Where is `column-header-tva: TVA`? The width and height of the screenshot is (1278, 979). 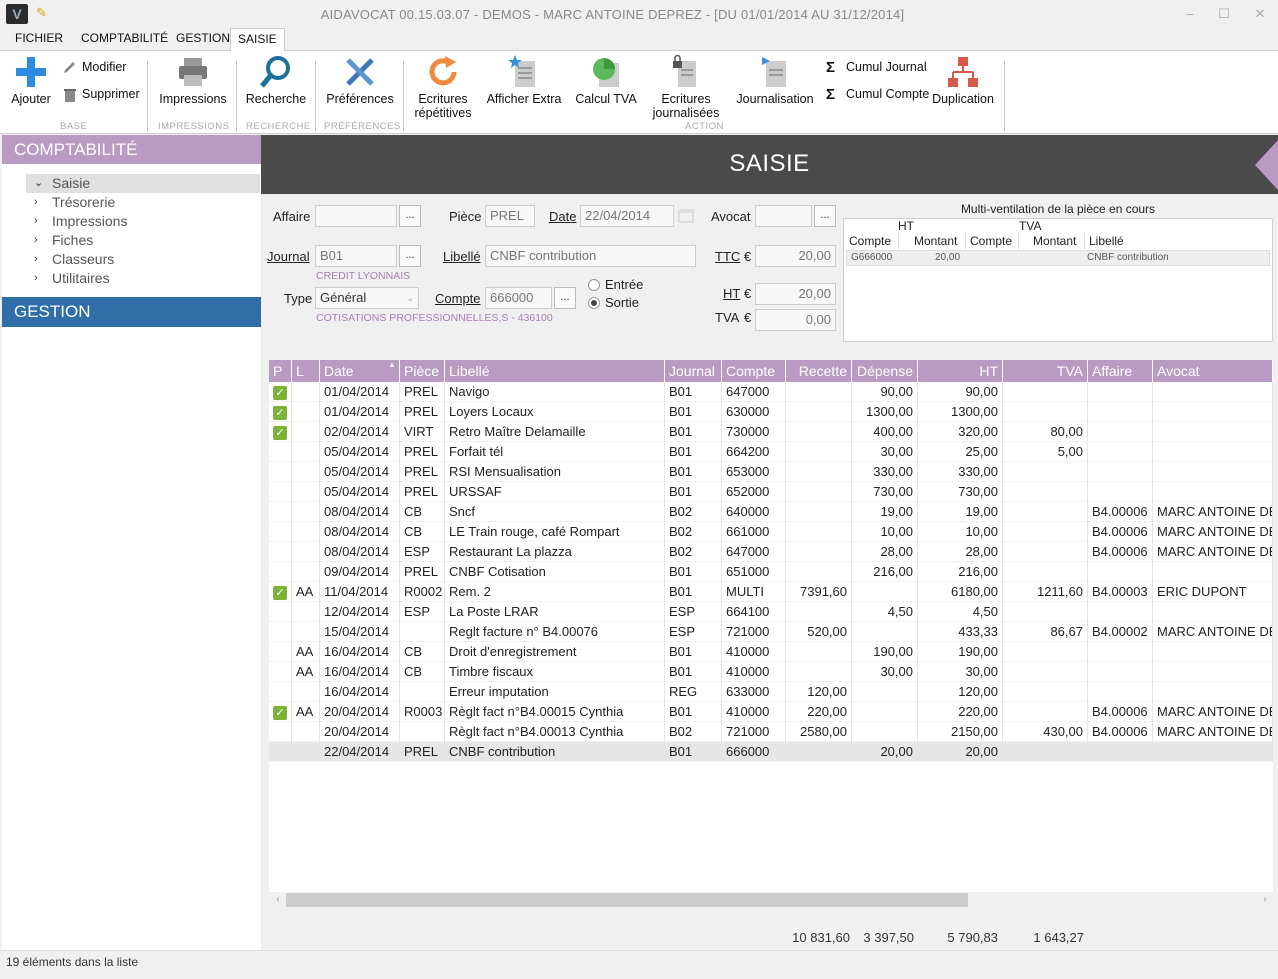
column-header-tva: TVA is located at coordinates (1045, 371).